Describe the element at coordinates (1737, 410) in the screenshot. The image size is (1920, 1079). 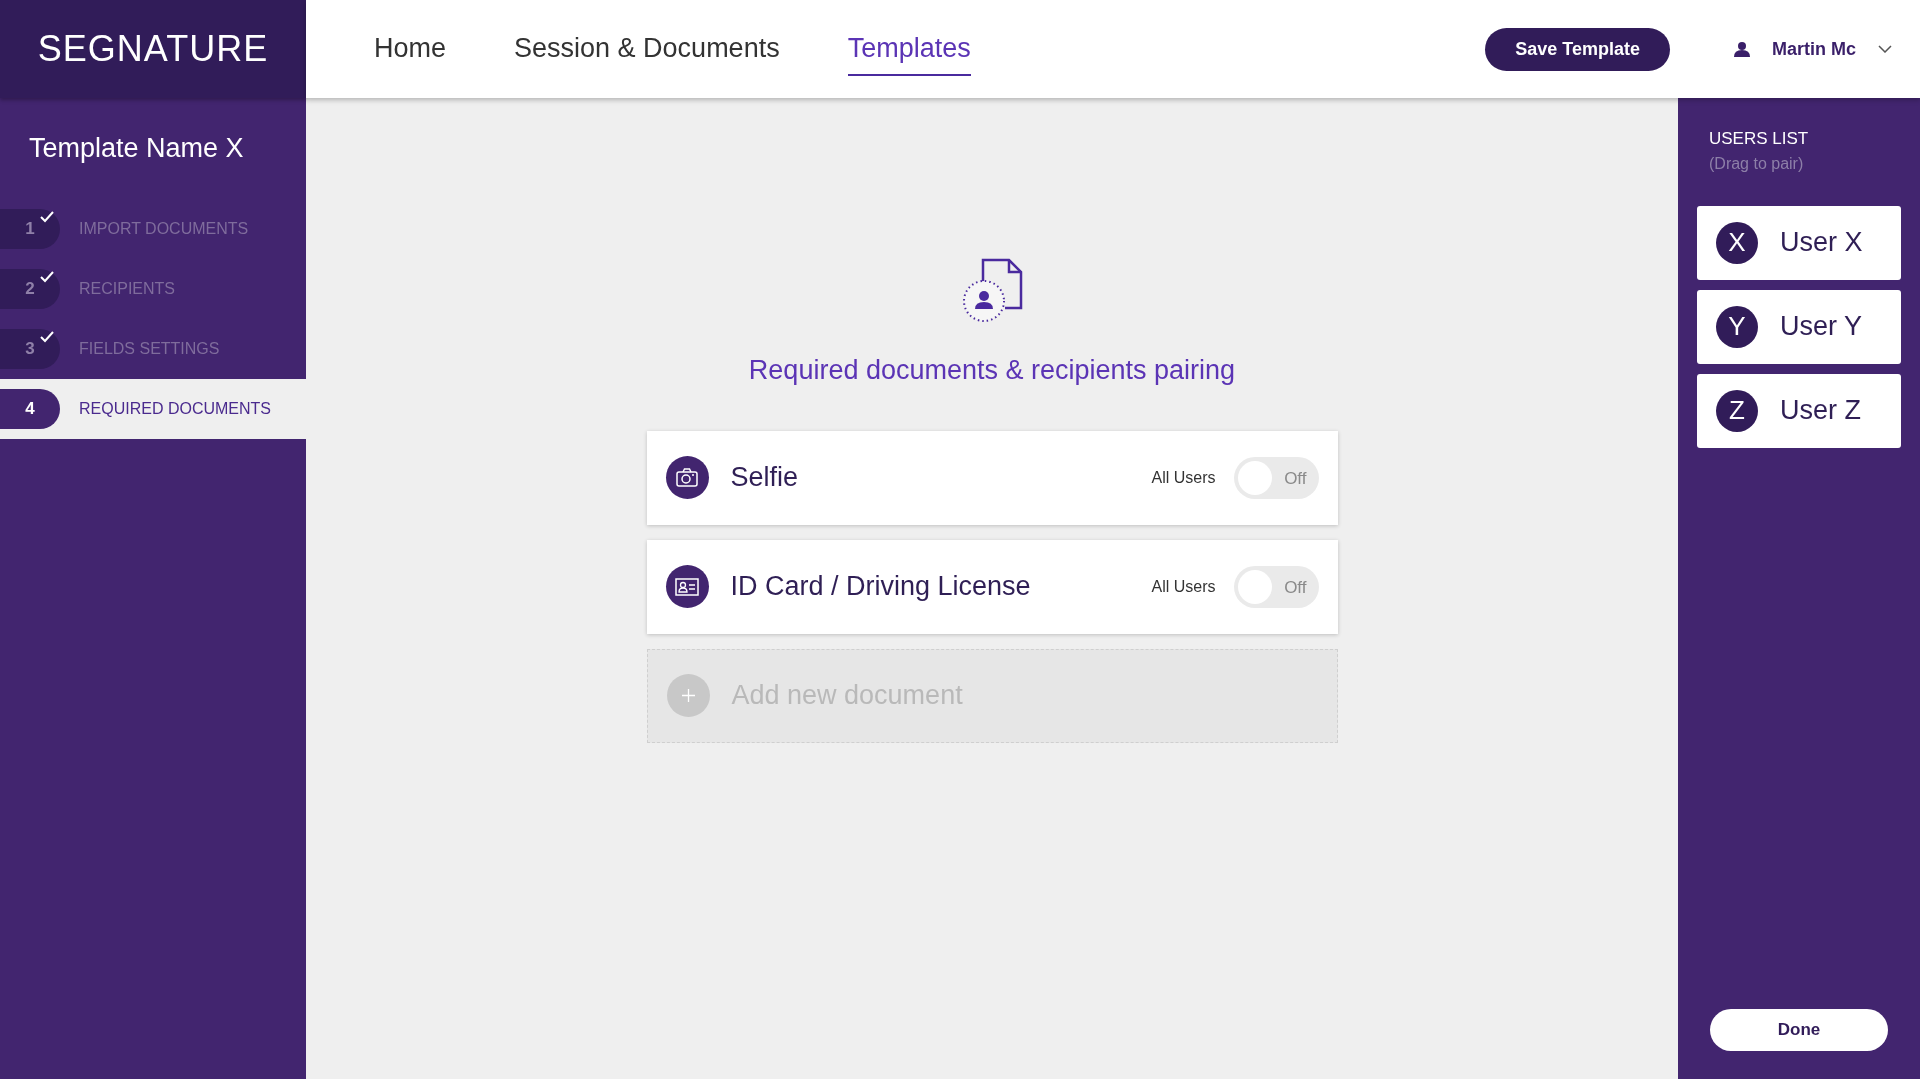
I see `user-avatar: Z` at that location.